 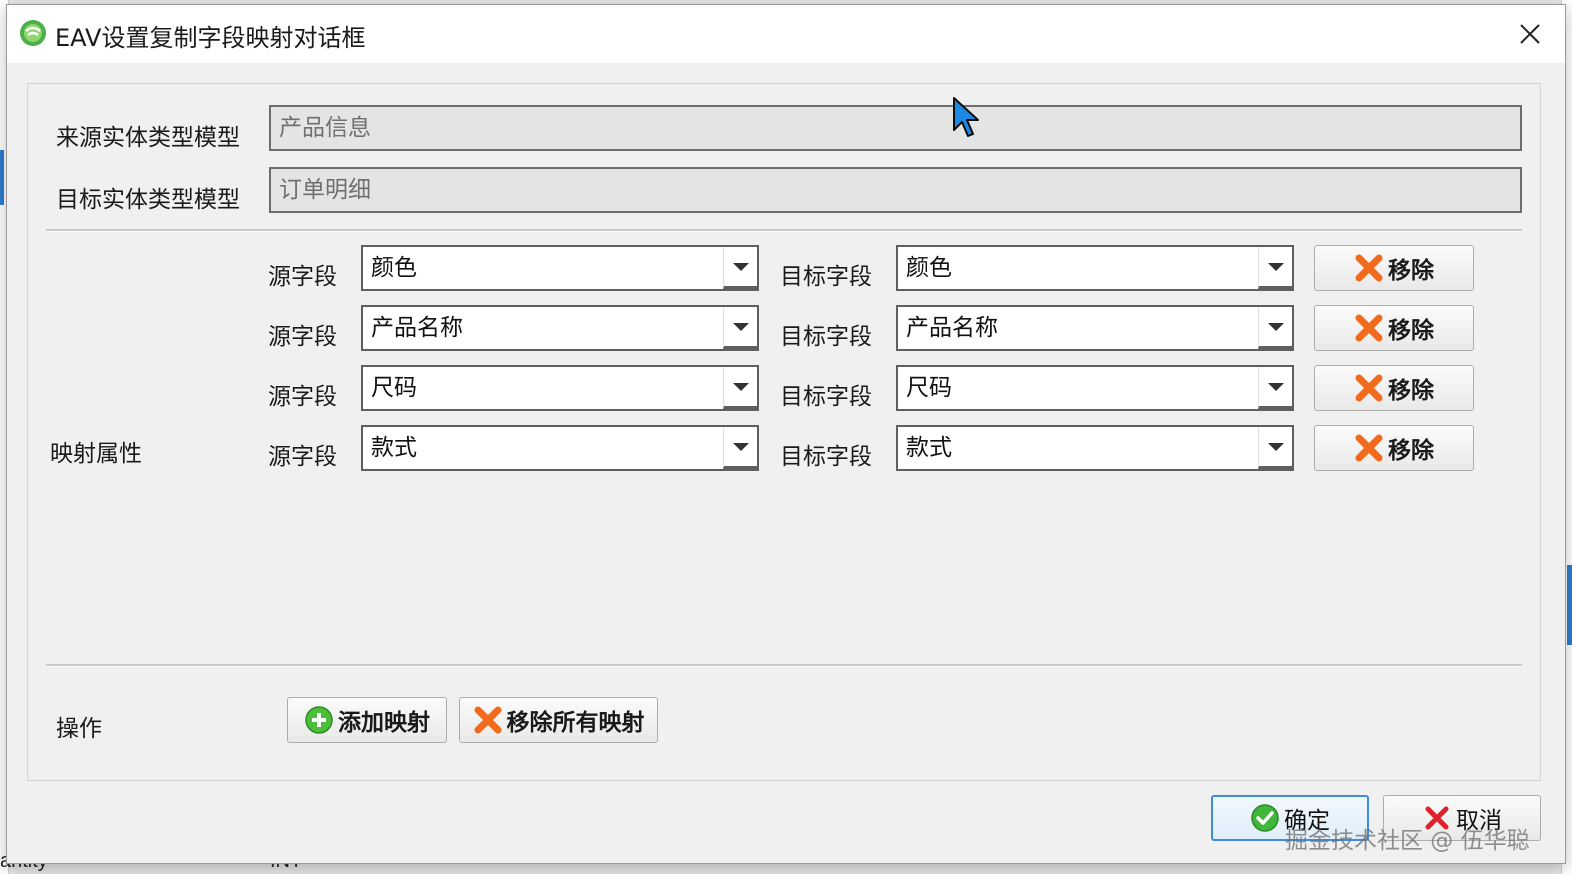 What do you see at coordinates (929, 388) in the screenshot?
I see `target-field-value: 尺码` at bounding box center [929, 388].